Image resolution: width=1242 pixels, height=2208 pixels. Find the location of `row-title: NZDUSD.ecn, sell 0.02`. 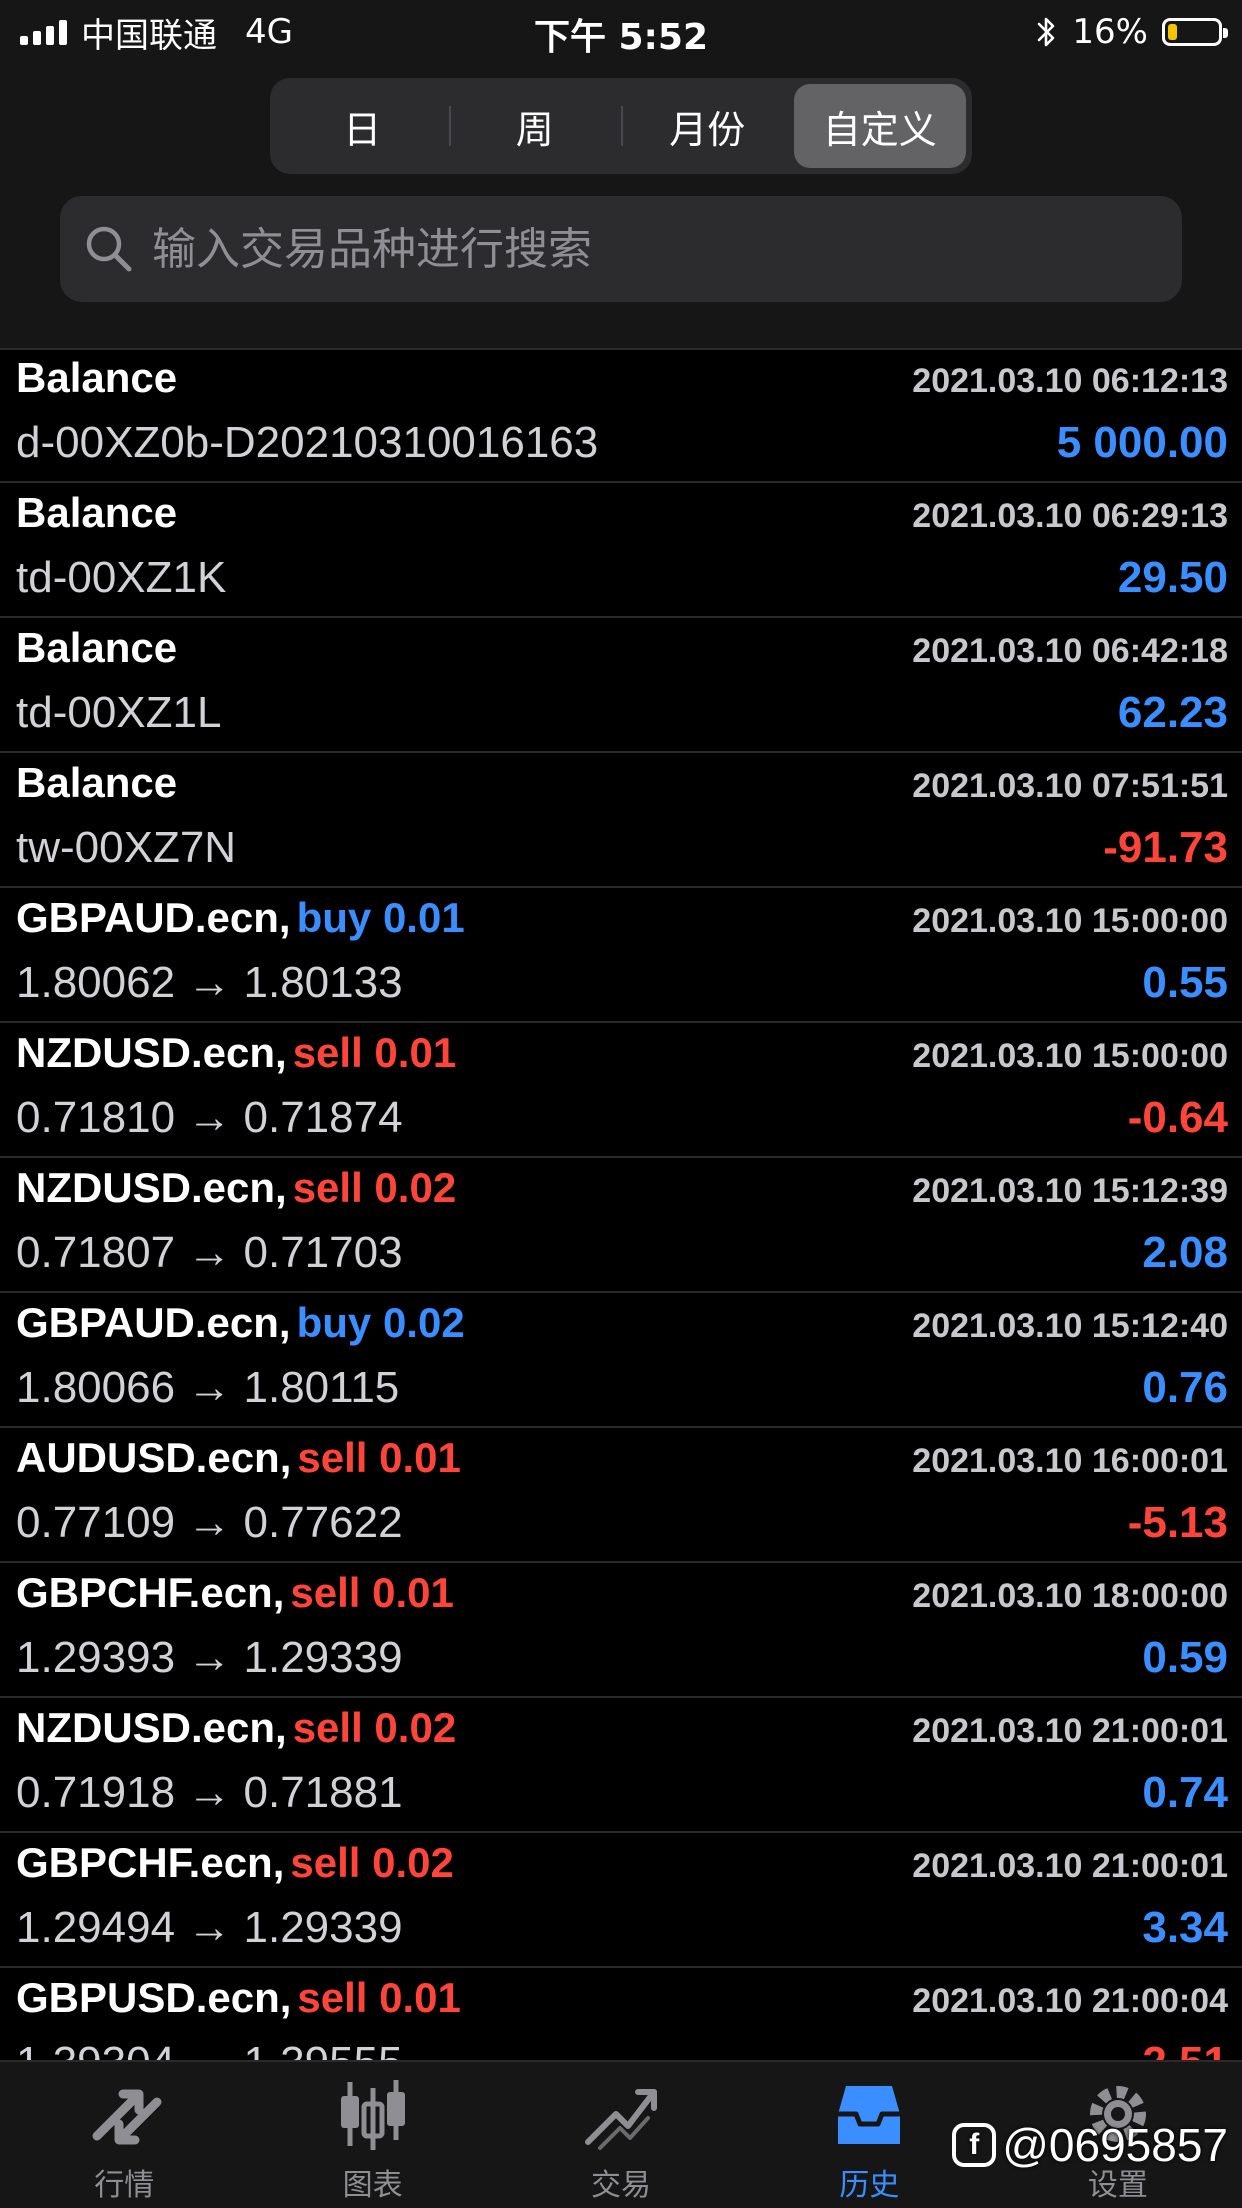

row-title: NZDUSD.ecn, sell 0.02 is located at coordinates (236, 1728).